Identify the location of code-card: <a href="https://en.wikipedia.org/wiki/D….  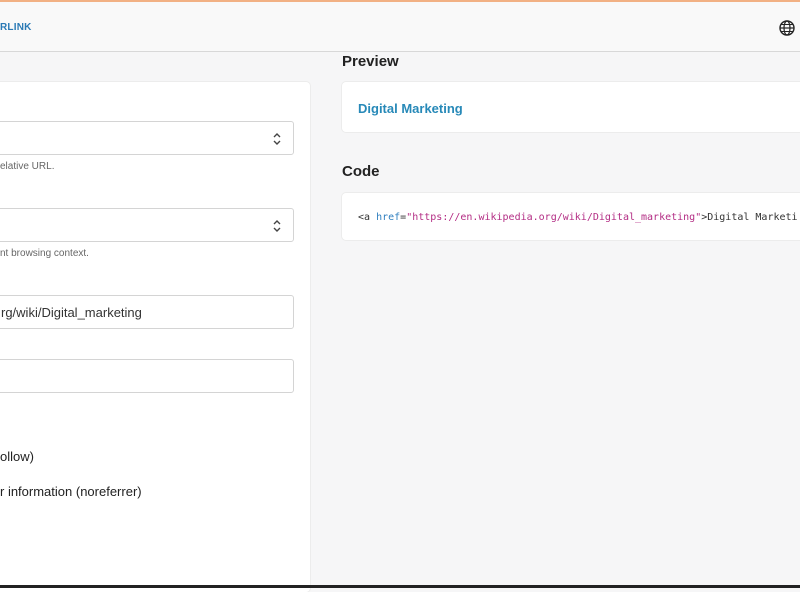
(571, 216).